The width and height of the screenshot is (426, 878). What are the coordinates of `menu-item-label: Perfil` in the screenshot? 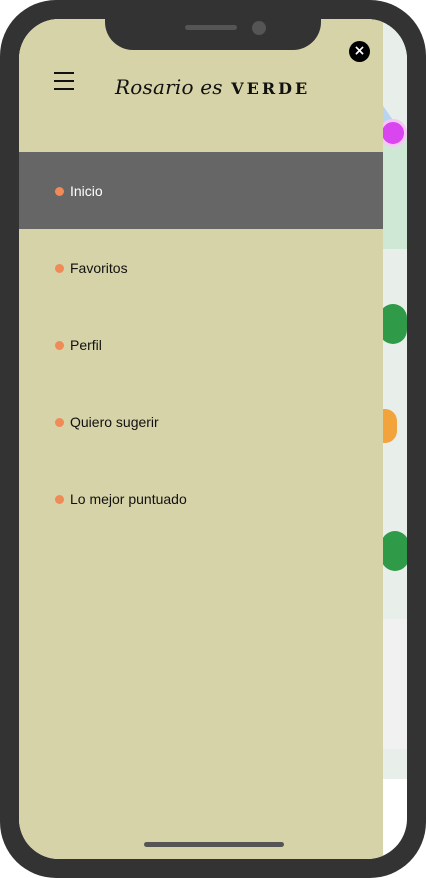 It's located at (86, 344).